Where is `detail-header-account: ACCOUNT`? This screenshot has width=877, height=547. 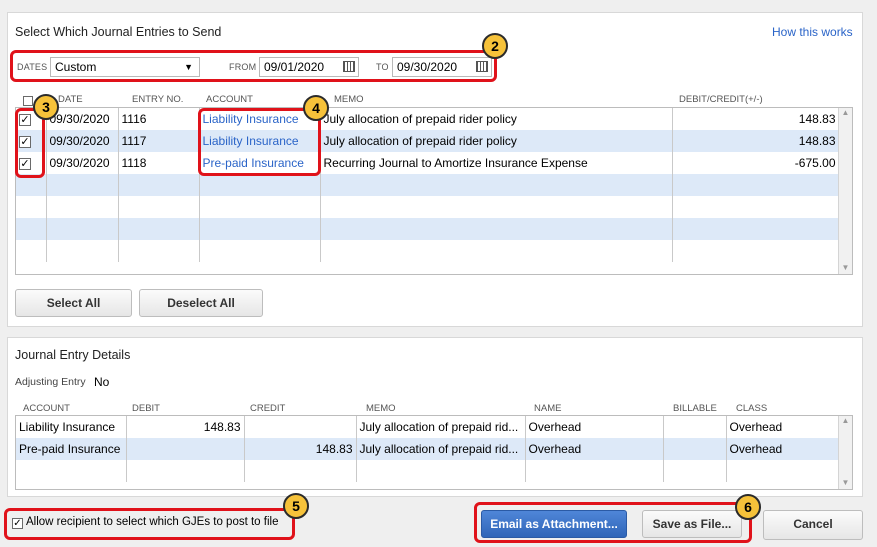 detail-header-account: ACCOUNT is located at coordinates (46, 408).